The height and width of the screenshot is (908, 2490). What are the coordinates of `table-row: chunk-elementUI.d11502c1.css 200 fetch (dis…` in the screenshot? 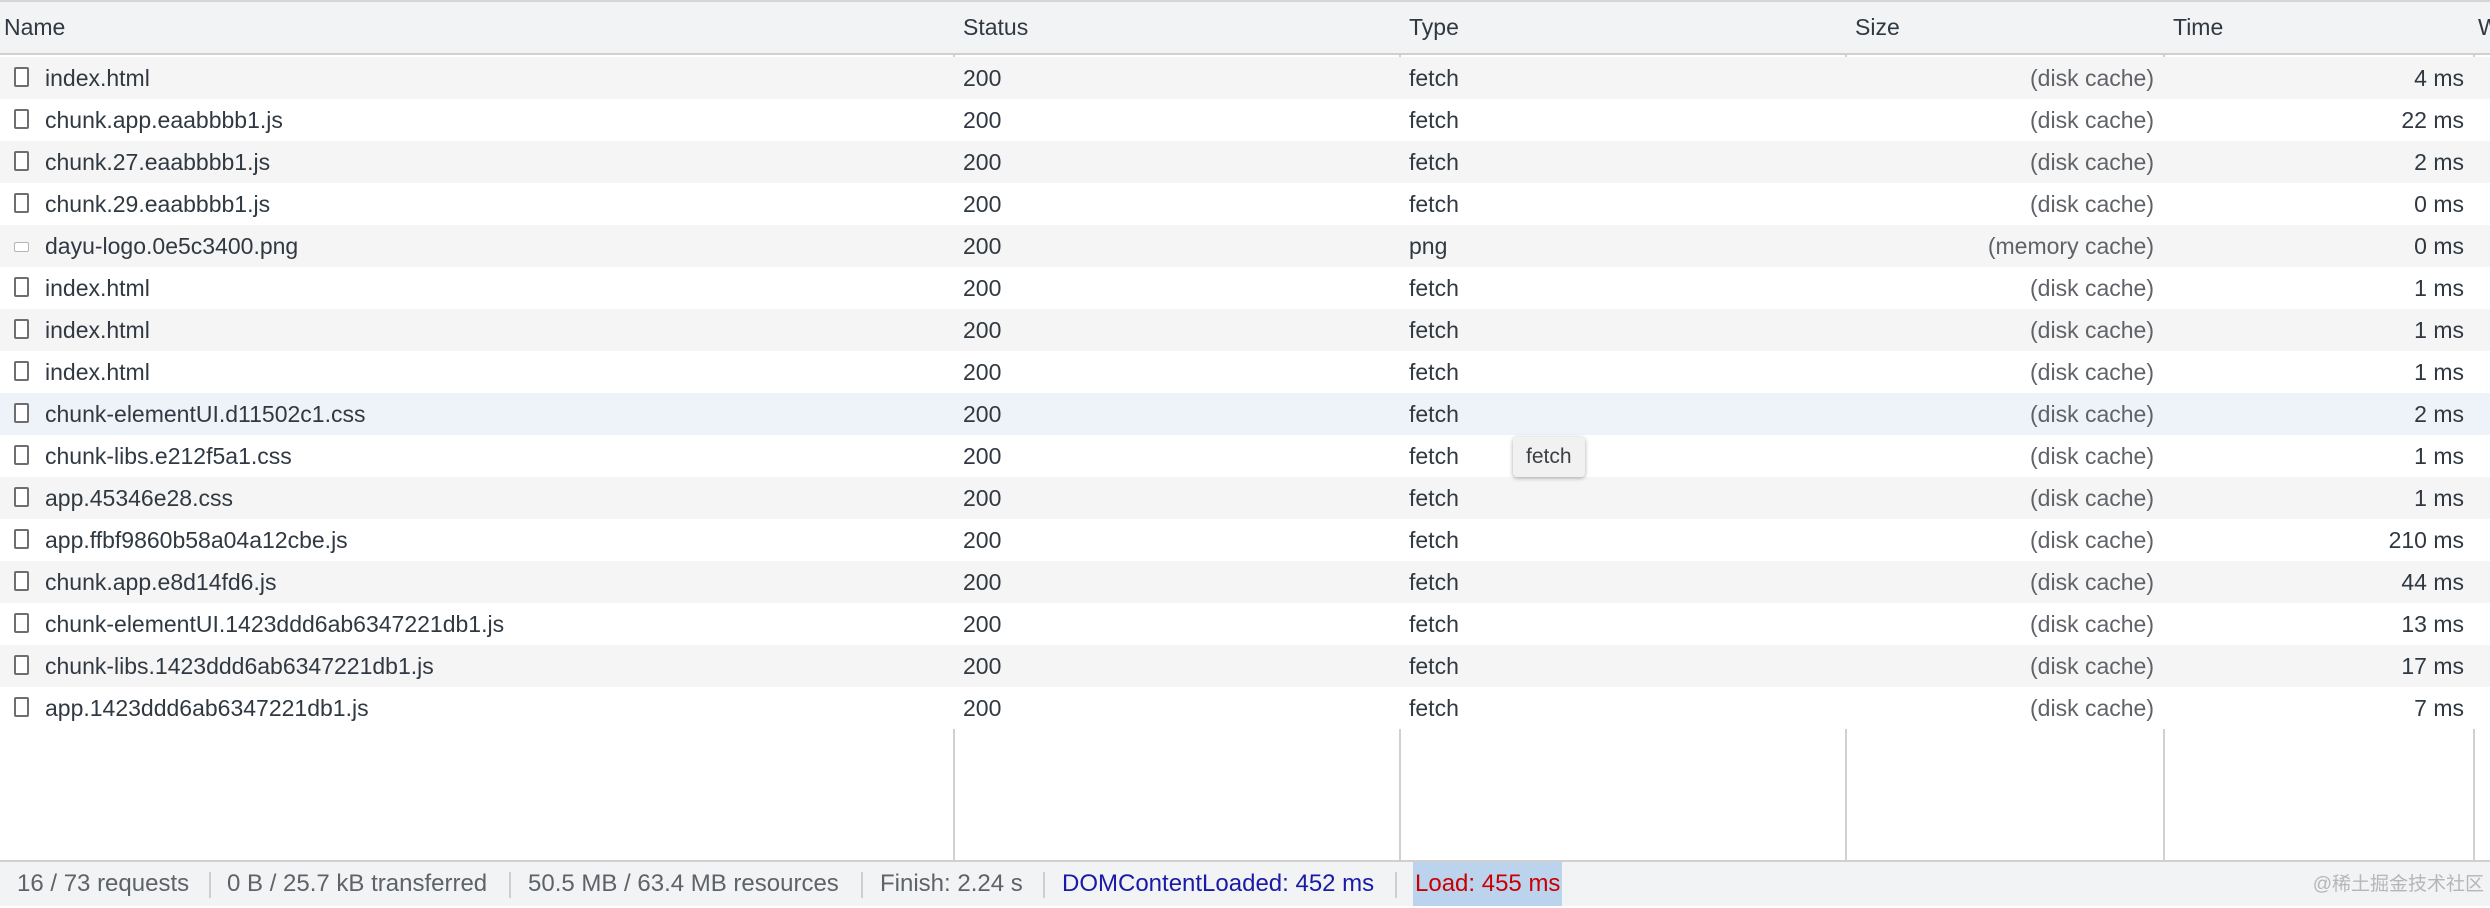 It's located at (1245, 414).